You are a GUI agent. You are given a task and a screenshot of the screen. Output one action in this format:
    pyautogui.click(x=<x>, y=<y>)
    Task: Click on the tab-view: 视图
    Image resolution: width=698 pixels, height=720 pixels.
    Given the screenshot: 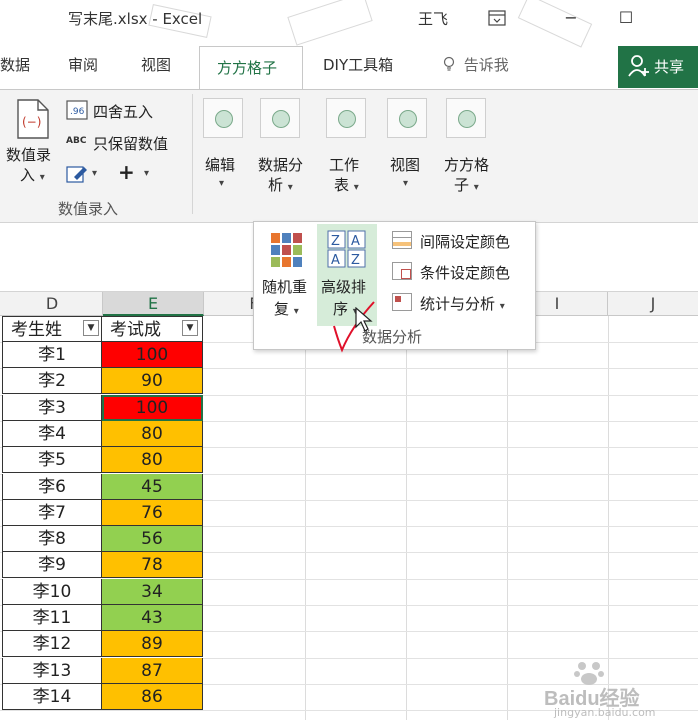 What is the action you would take?
    pyautogui.click(x=156, y=64)
    